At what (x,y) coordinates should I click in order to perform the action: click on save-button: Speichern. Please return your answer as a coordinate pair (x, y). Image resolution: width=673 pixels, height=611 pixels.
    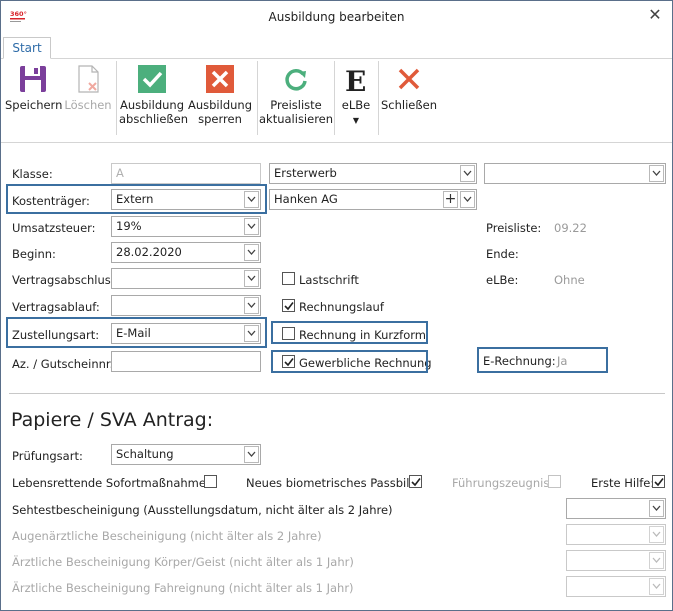
    Looking at the image, I should click on (33, 100).